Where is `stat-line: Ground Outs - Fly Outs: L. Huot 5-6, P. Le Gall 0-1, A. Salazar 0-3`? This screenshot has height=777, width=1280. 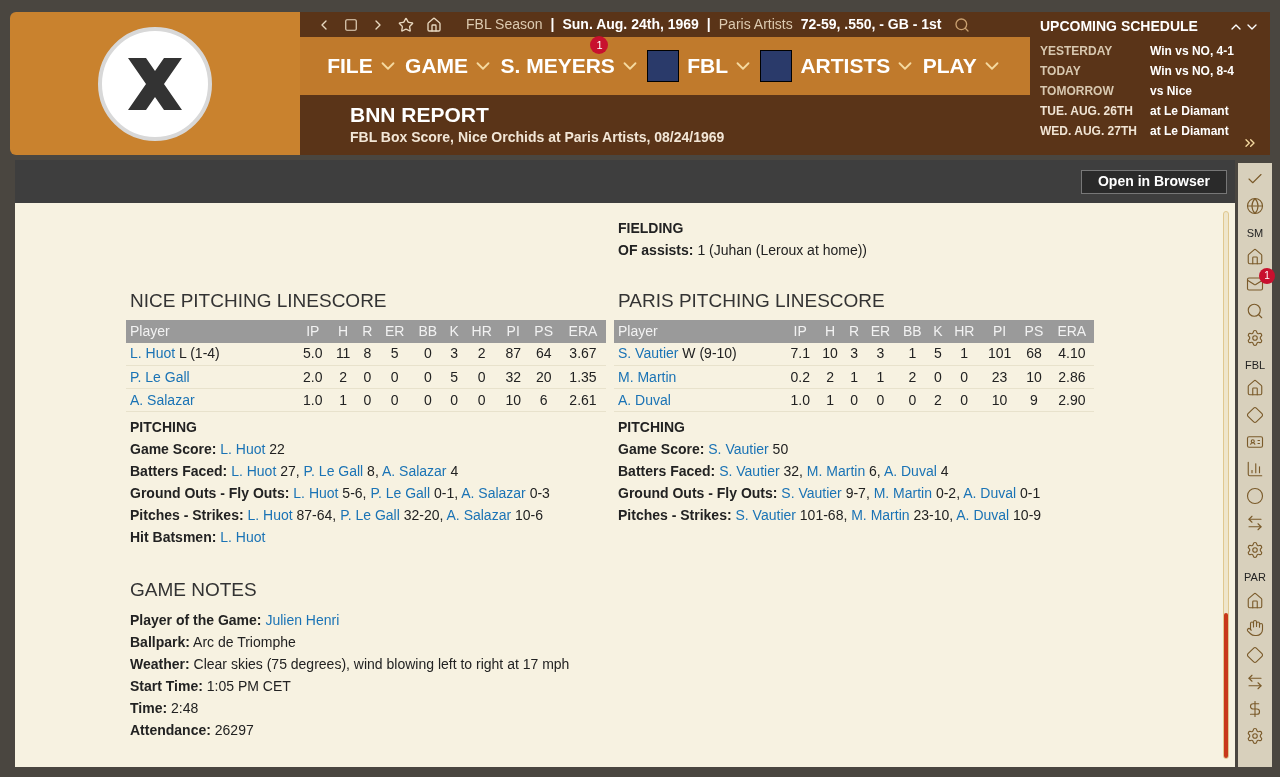
stat-line: Ground Outs - Fly Outs: L. Huot 5-6, P. Le Gall 0-1, A. Salazar 0-3 is located at coordinates (340, 493).